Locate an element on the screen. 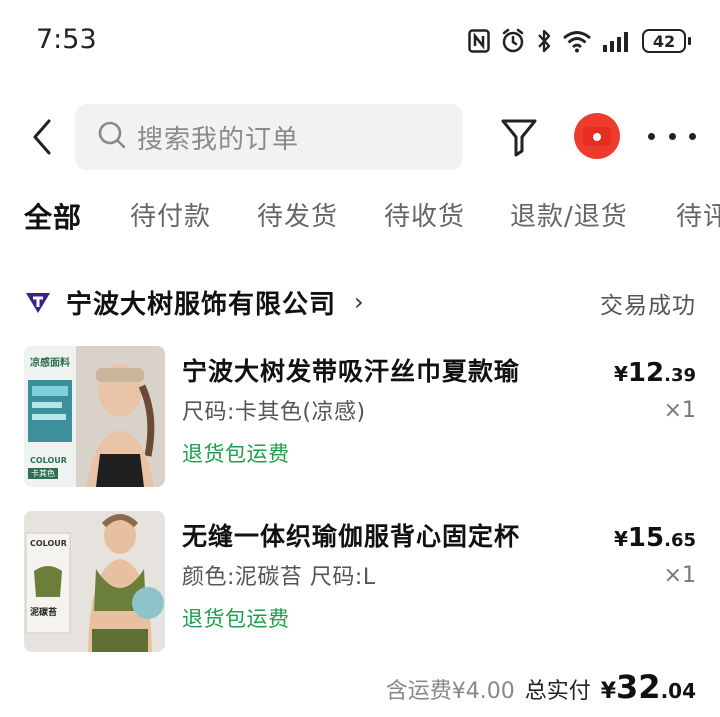  product-price: ¥12.39 is located at coordinates (655, 373).